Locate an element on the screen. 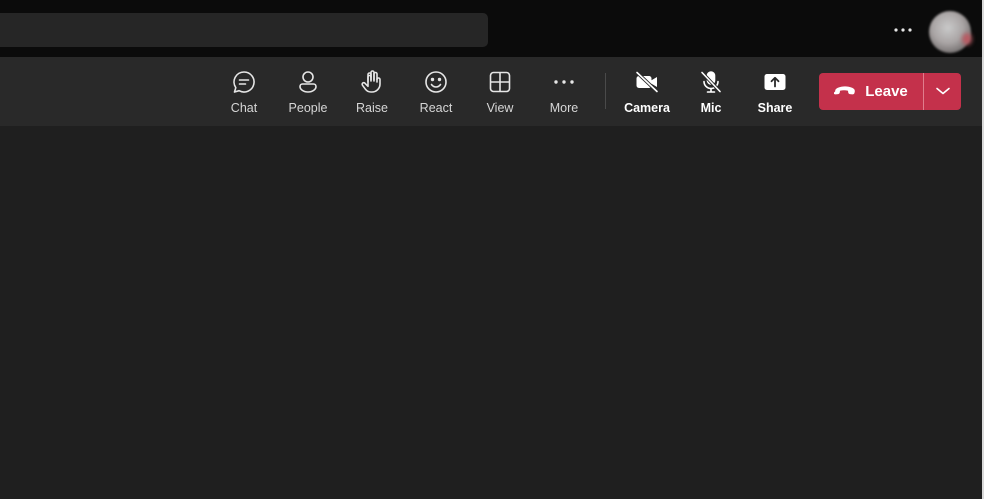  leave-button: Leave is located at coordinates (871, 91).